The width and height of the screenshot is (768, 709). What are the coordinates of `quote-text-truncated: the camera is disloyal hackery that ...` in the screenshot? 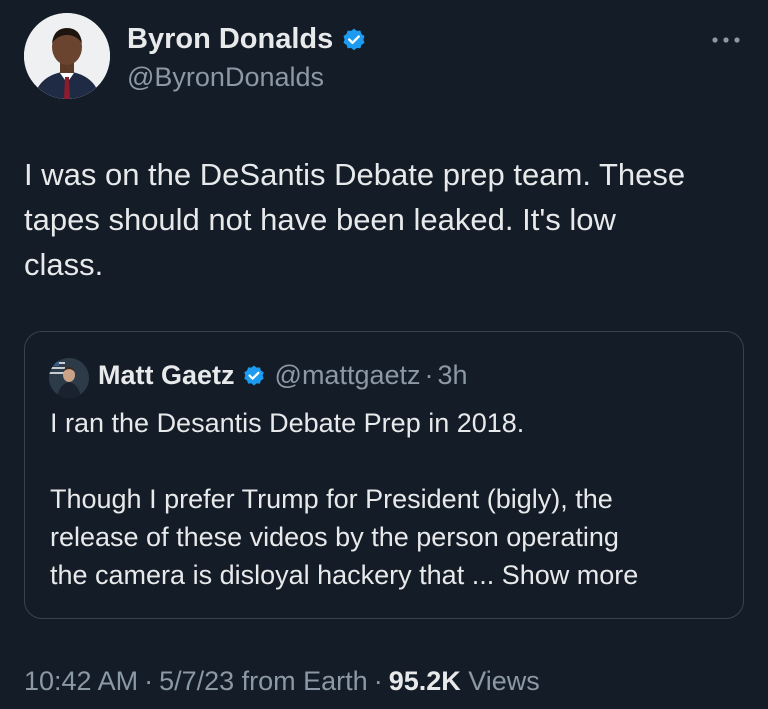 It's located at (272, 575).